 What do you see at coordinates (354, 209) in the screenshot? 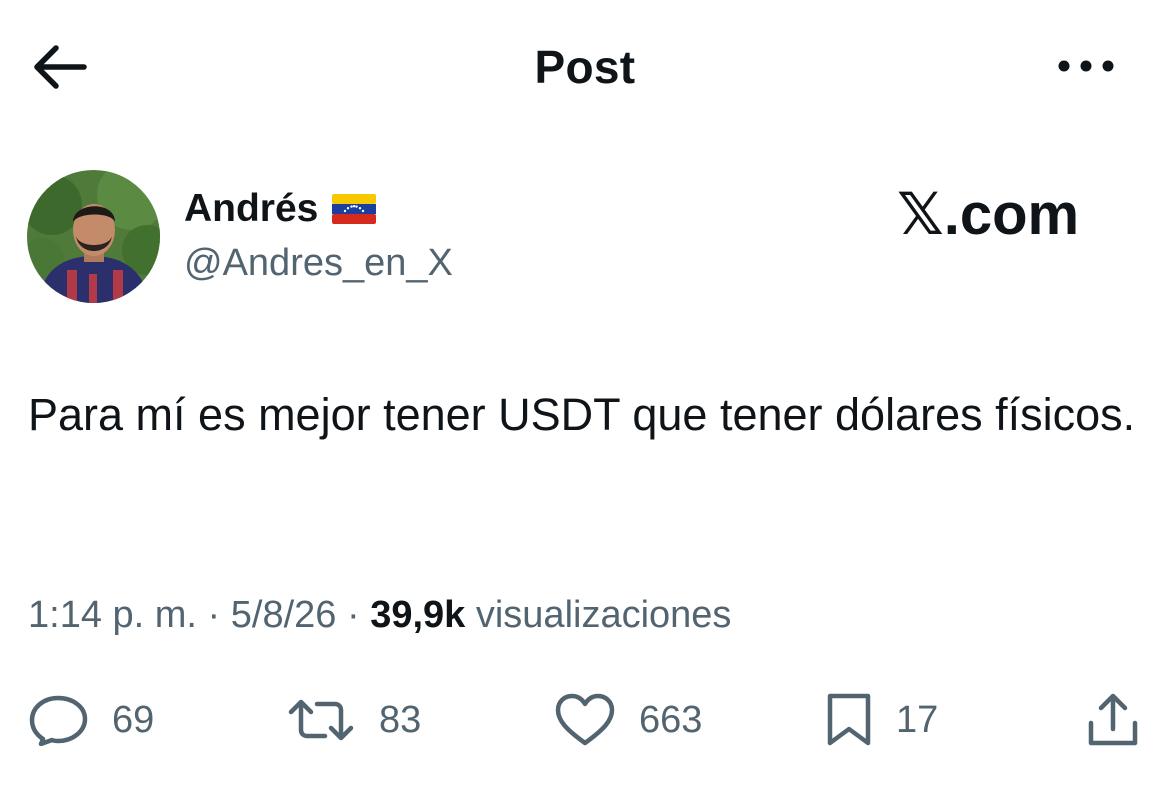
I see `venezuela-flag-icon` at bounding box center [354, 209].